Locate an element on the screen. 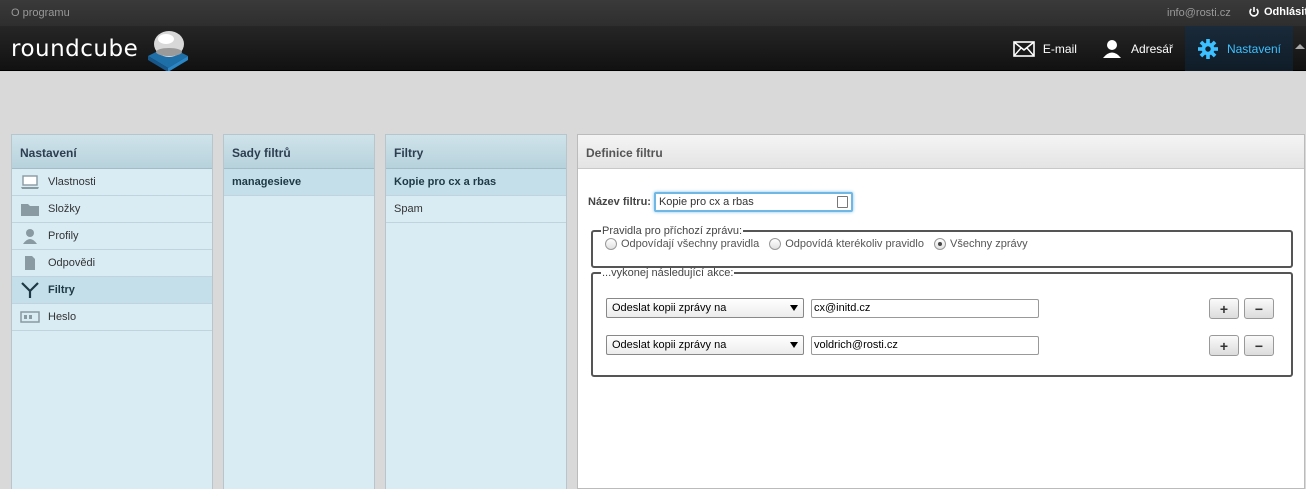  filter-icon is located at coordinates (30, 290).